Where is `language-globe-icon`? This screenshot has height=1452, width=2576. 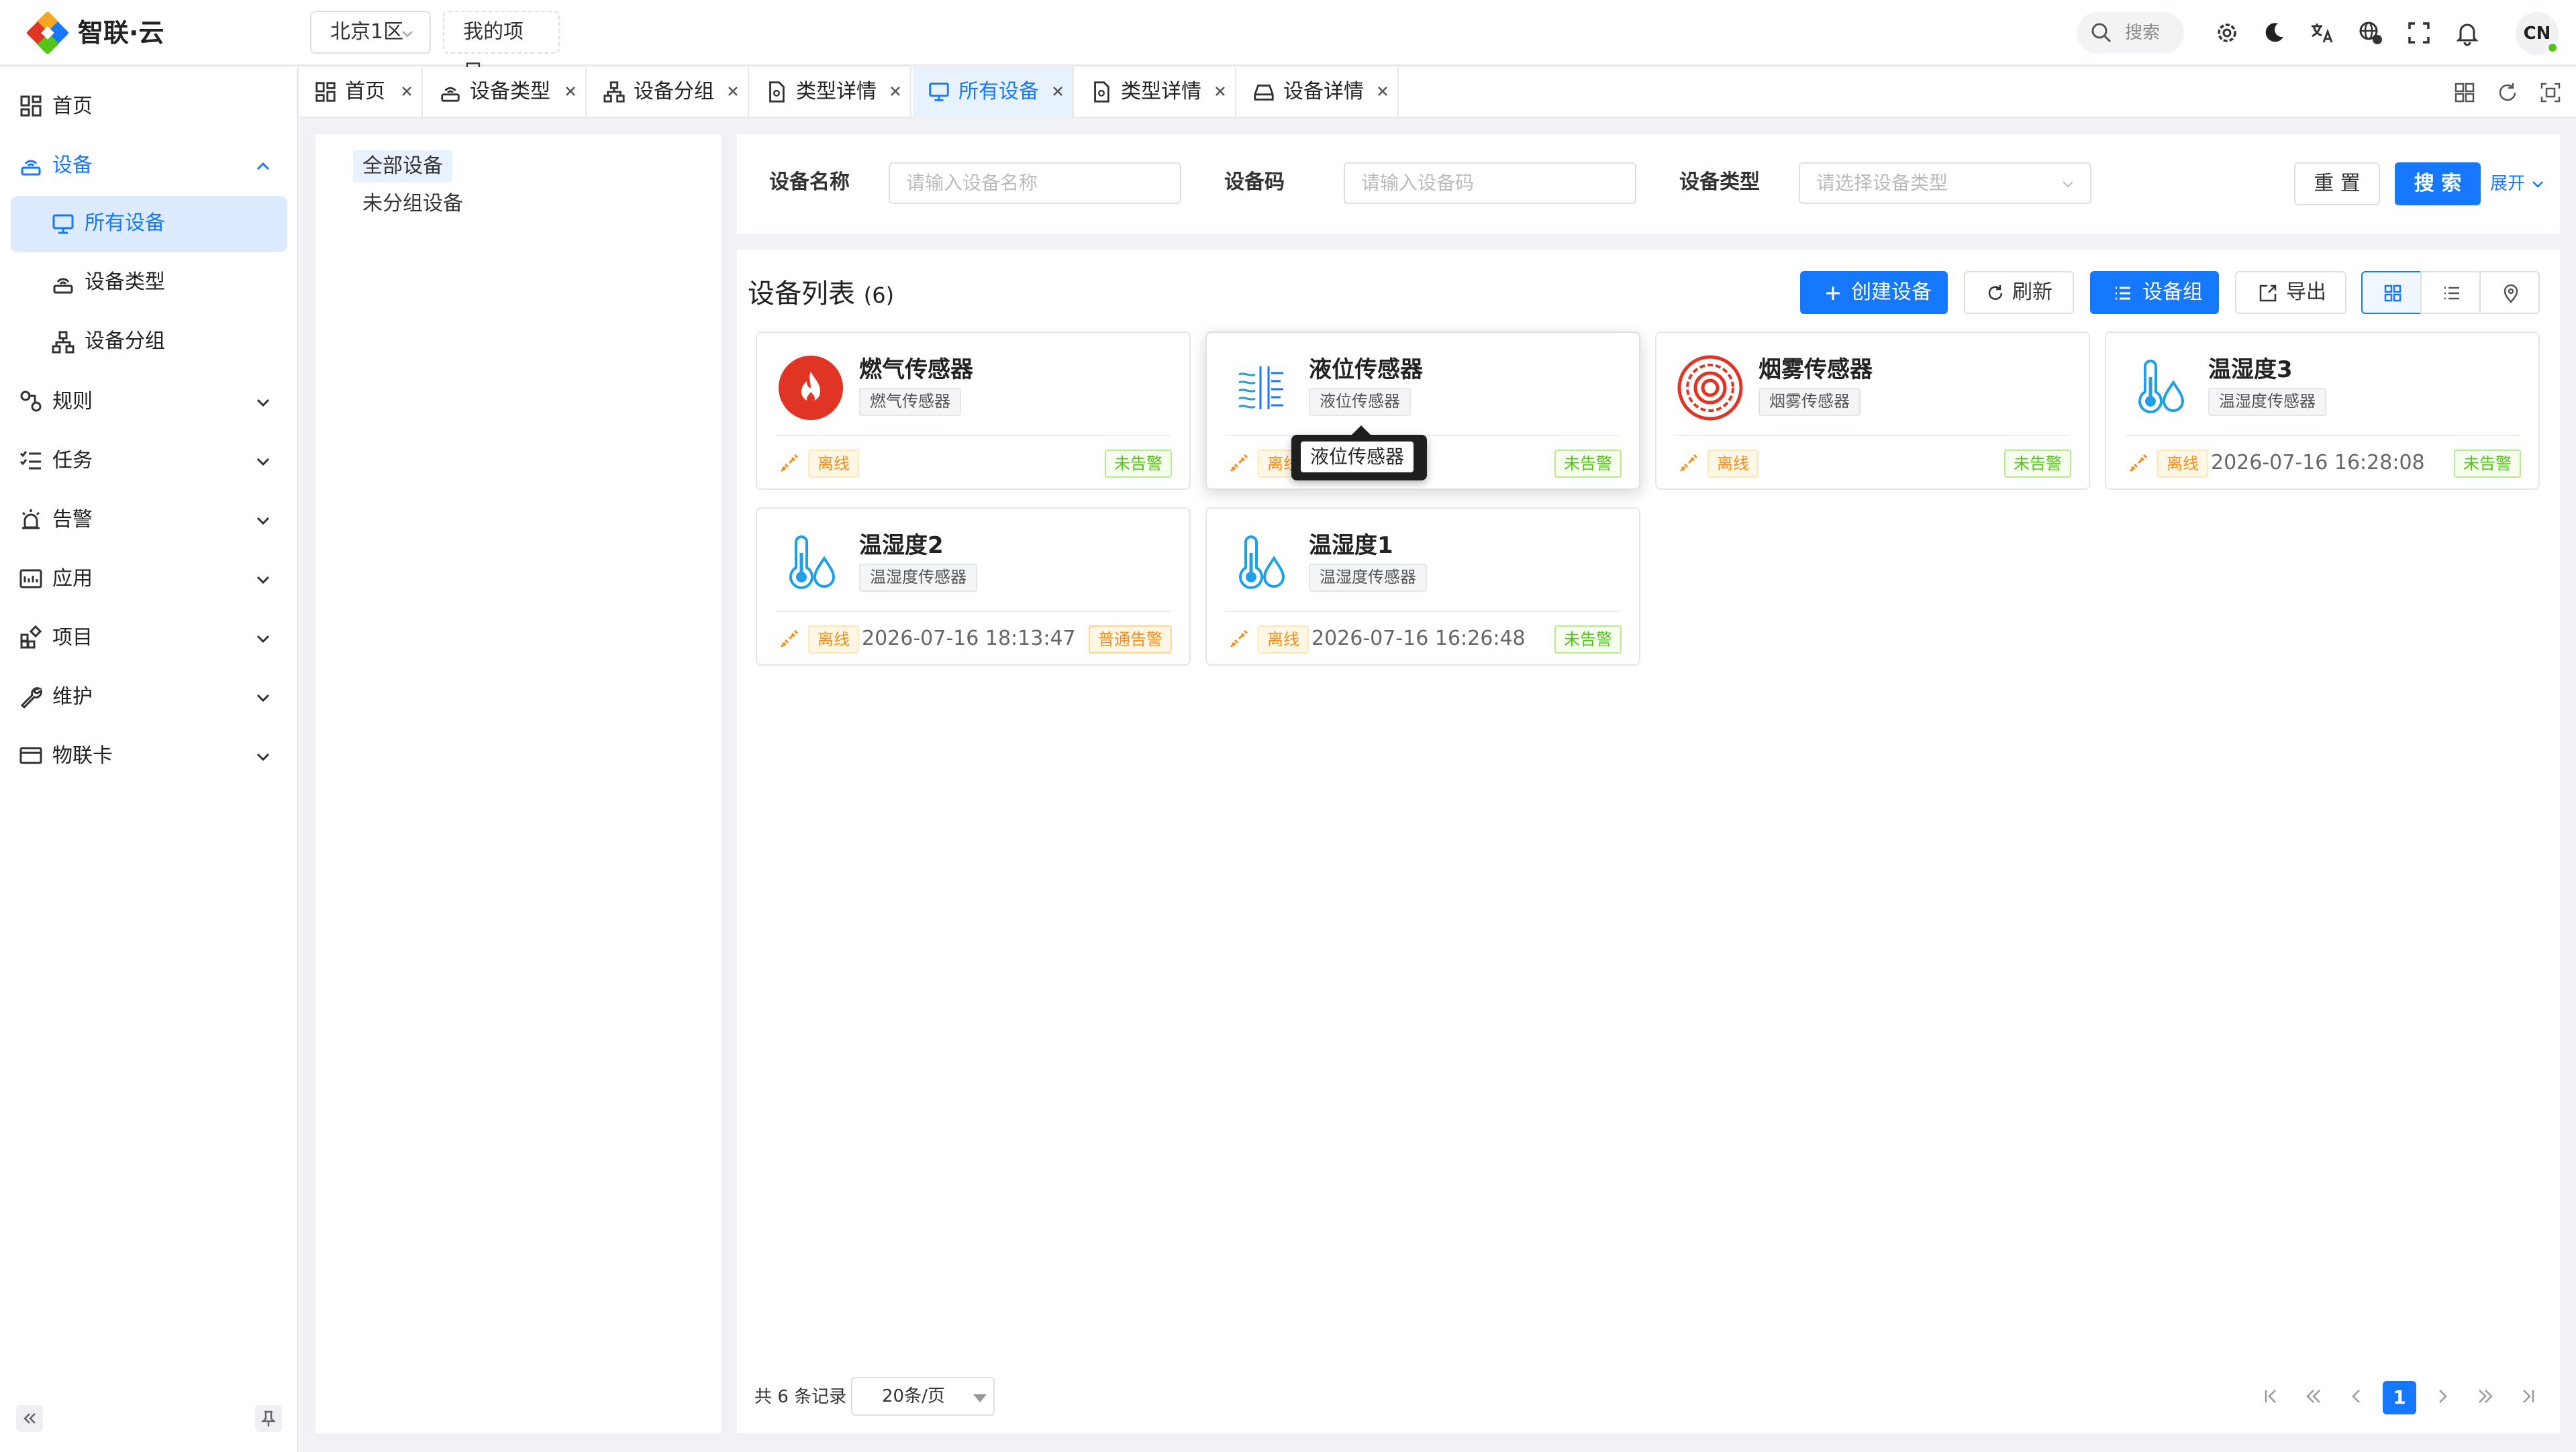 language-globe-icon is located at coordinates (2370, 32).